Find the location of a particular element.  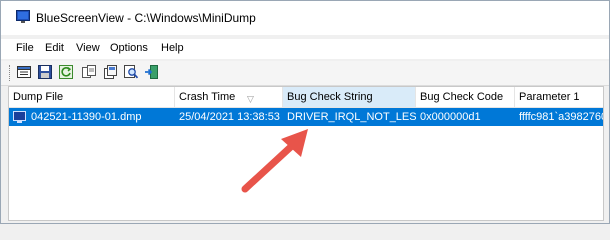

dump-file-icon is located at coordinates (19, 117).